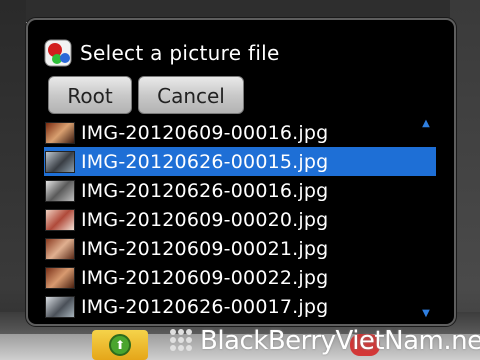 This screenshot has height=360, width=480. I want to click on file-name: IMG-20120609-00021.jpg, so click(205, 248).